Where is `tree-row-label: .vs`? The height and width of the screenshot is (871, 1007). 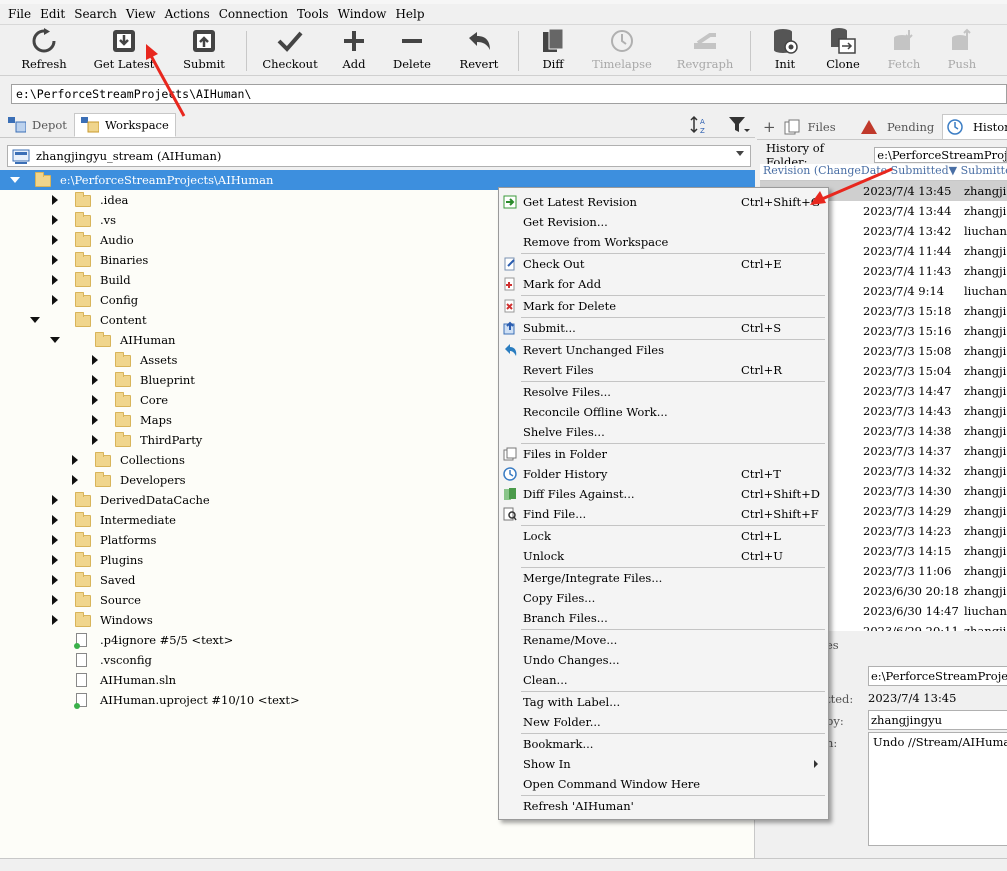 tree-row-label: .vs is located at coordinates (108, 220).